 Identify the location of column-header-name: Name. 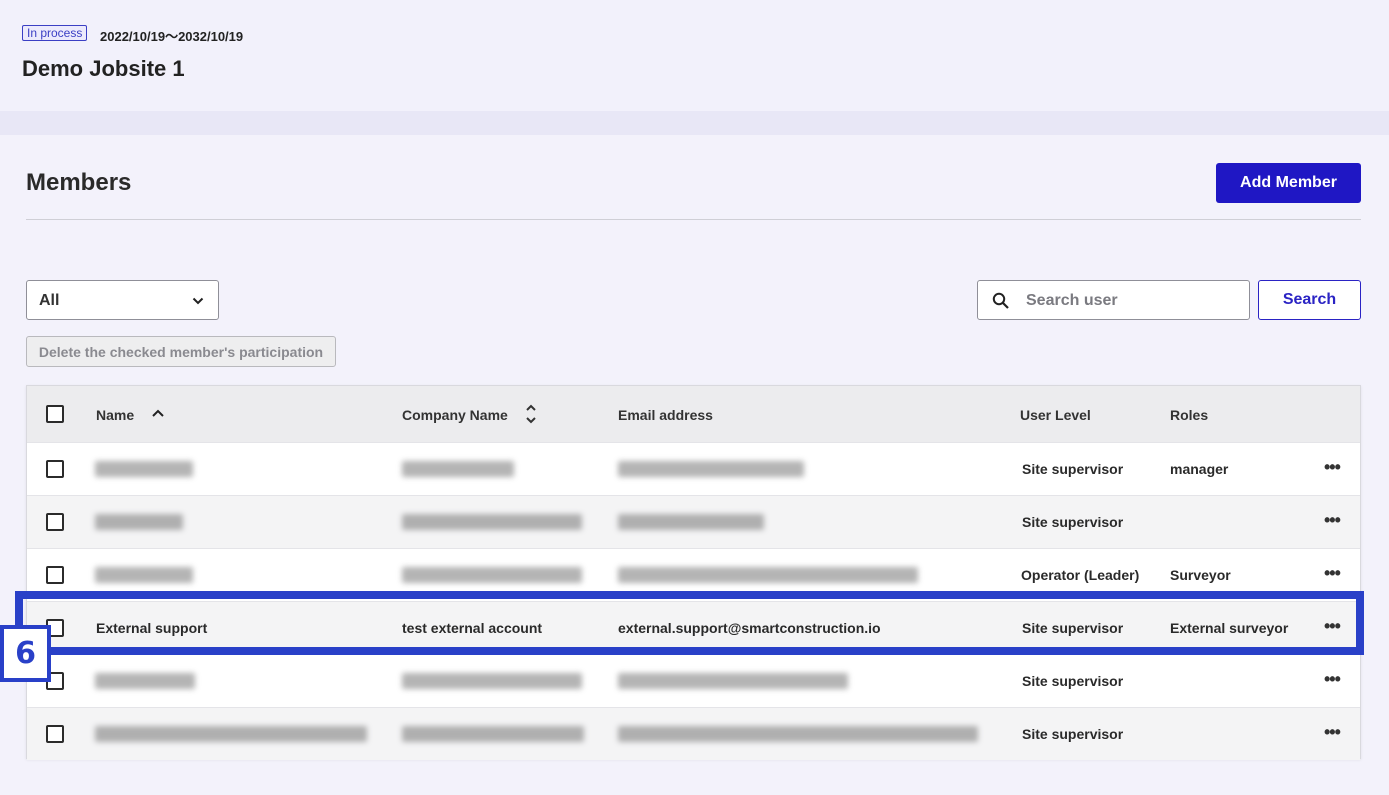
(115, 415).